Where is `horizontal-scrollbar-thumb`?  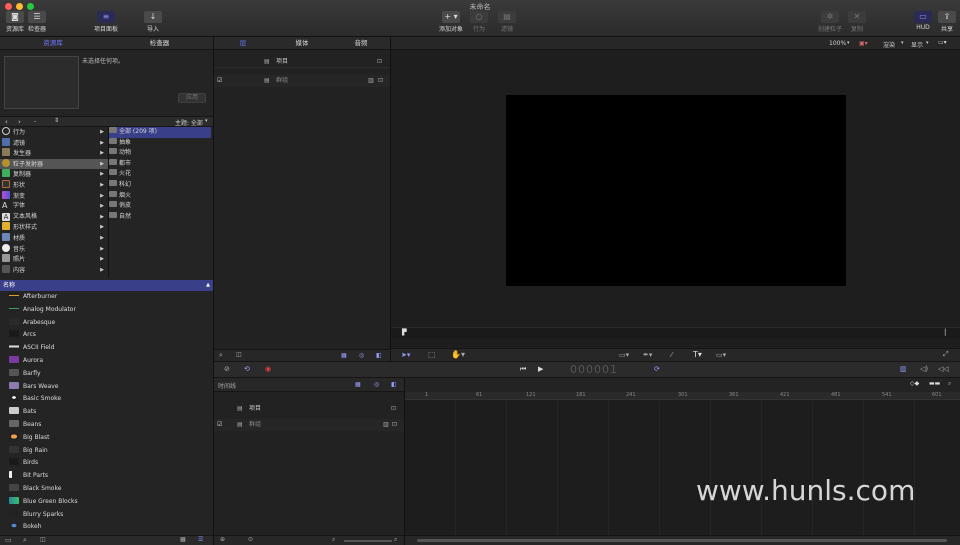 horizontal-scrollbar-thumb is located at coordinates (682, 540).